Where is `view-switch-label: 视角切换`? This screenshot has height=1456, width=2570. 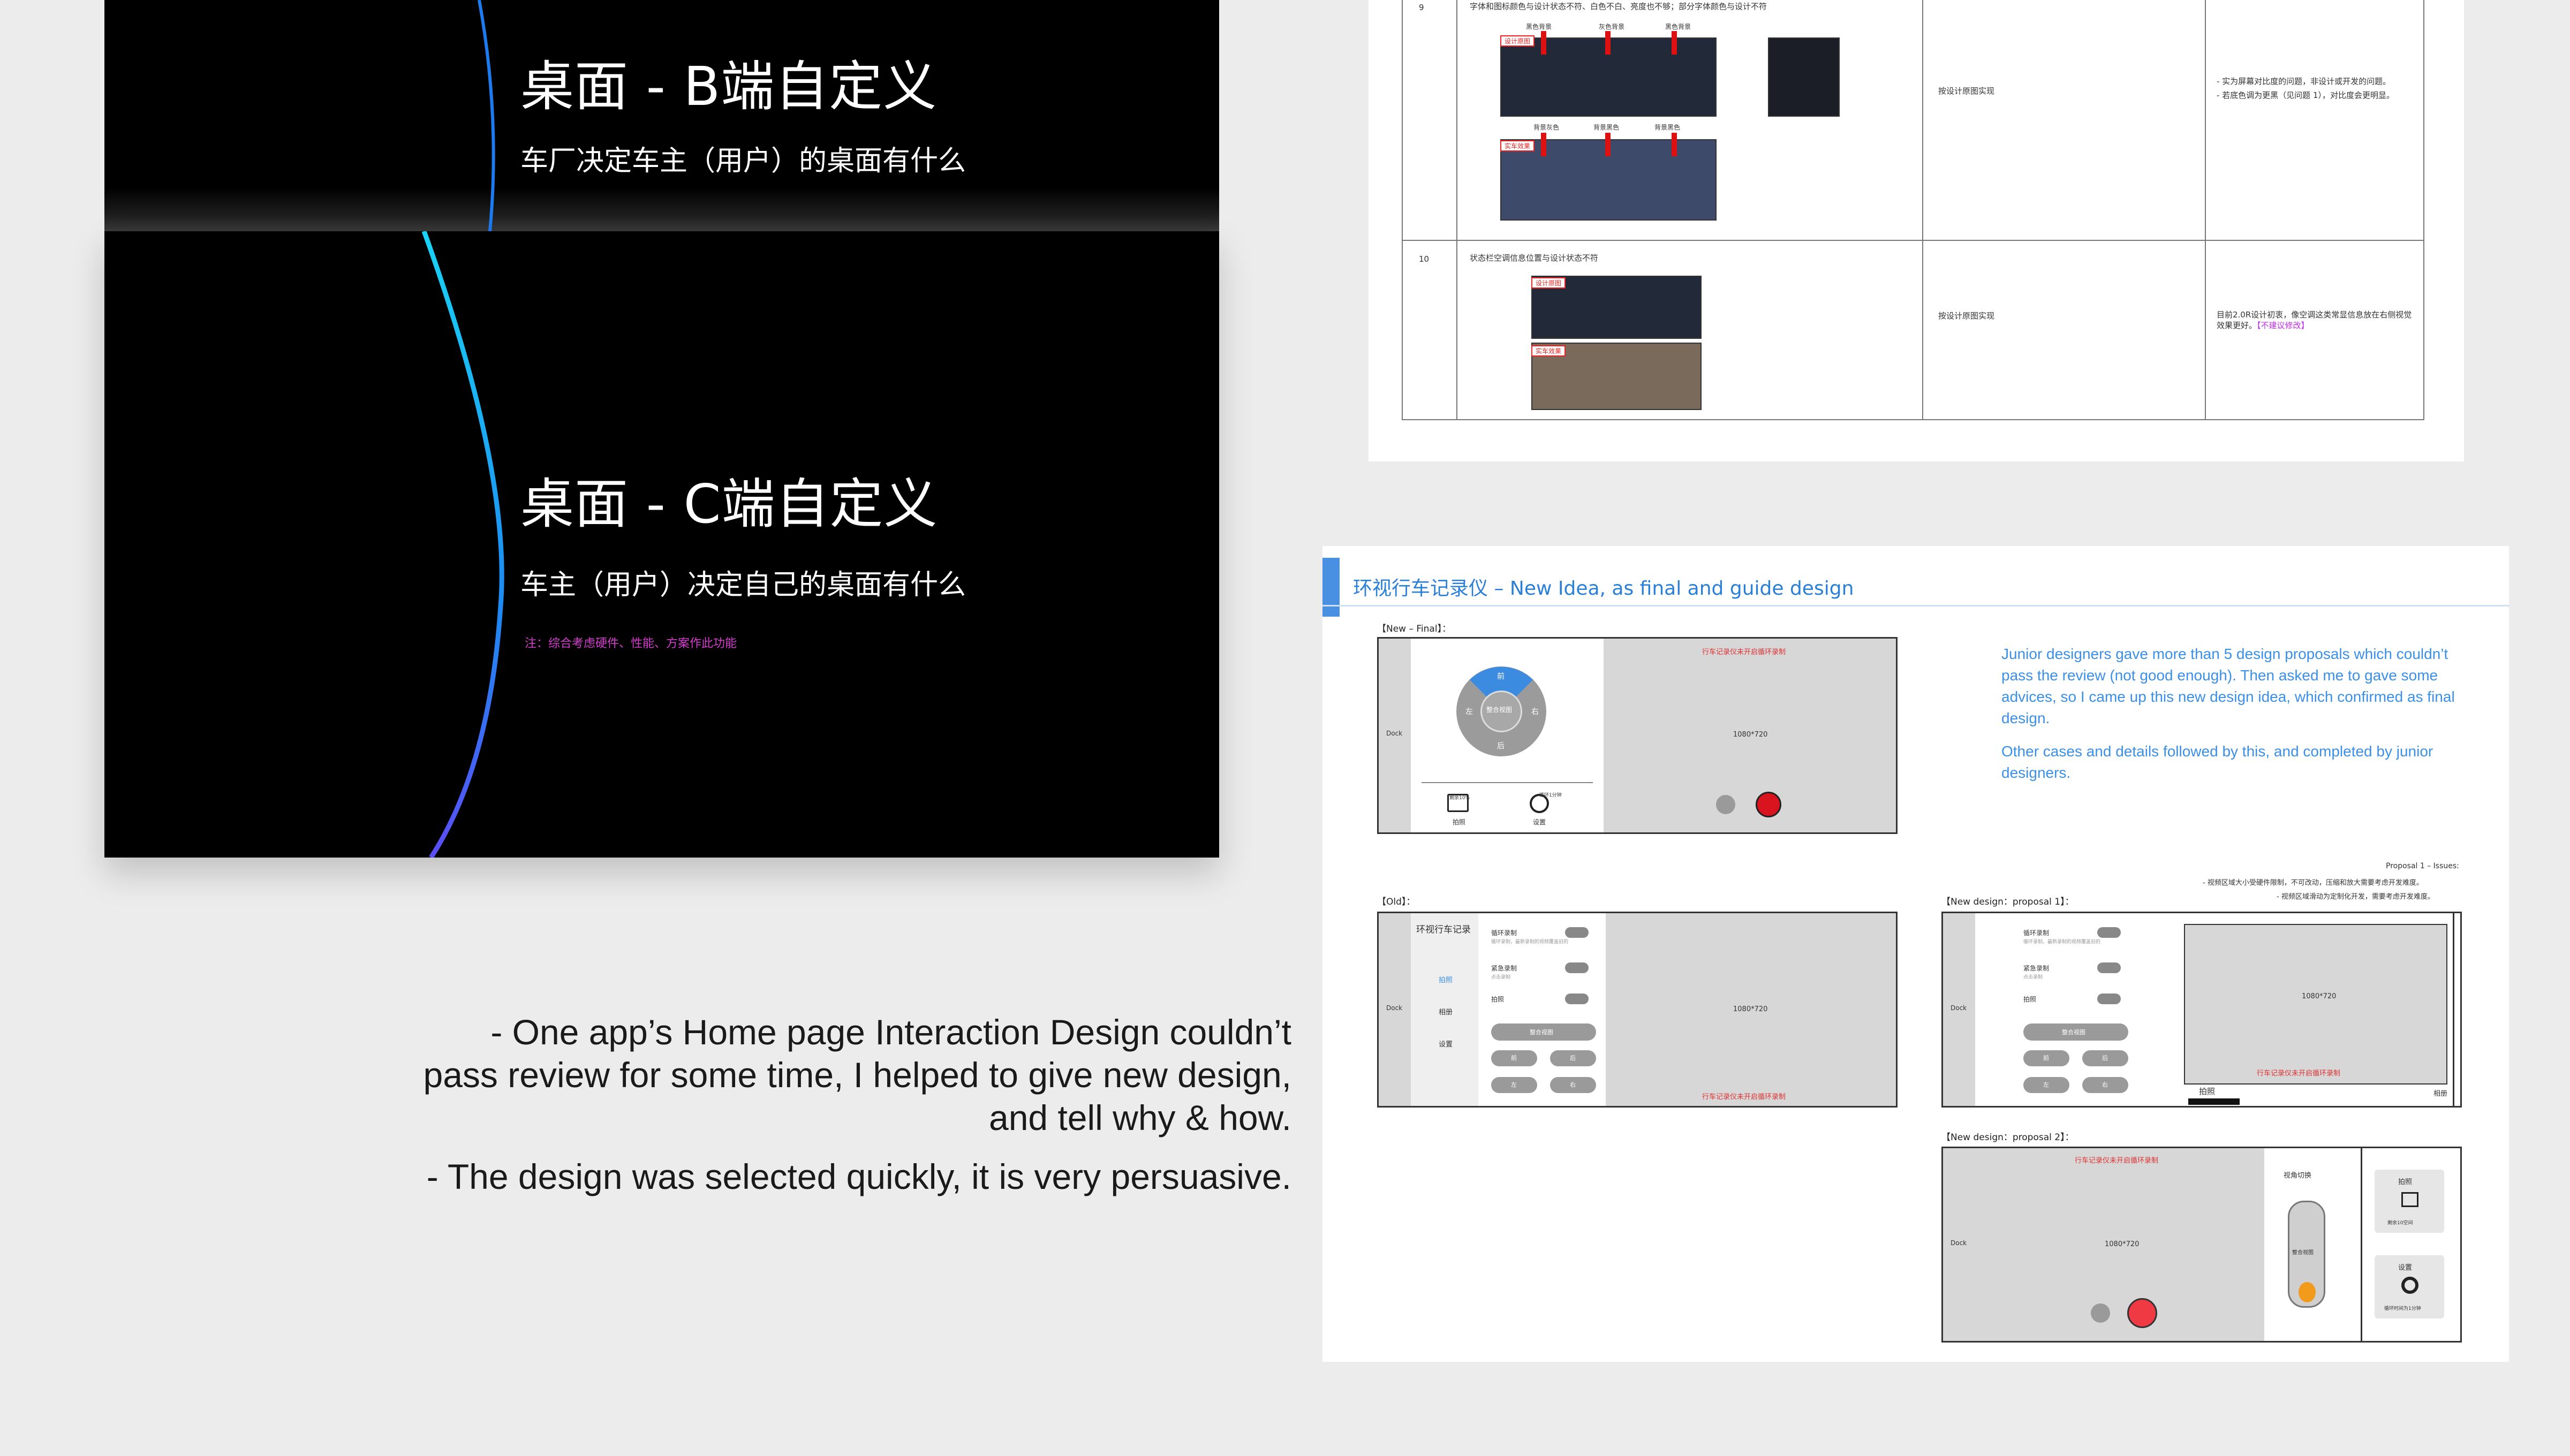 view-switch-label: 视角切换 is located at coordinates (2298, 1176).